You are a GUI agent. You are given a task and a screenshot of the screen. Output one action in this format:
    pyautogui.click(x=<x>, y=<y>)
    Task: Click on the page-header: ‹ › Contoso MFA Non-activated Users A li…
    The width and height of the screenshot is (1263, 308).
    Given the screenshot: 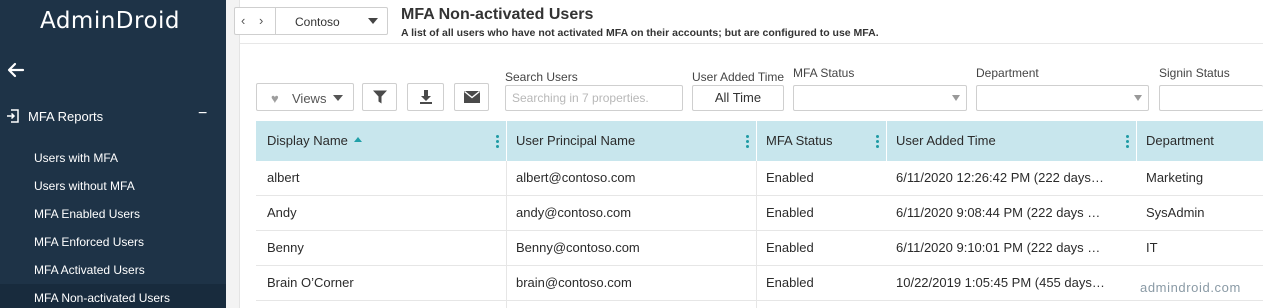 What is the action you would take?
    pyautogui.click(x=748, y=22)
    